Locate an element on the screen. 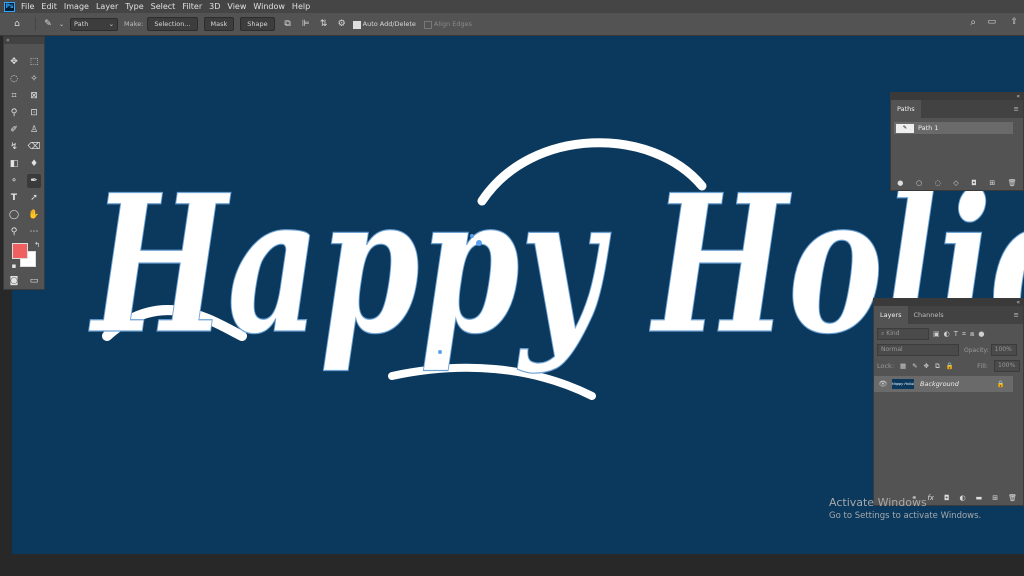 This screenshot has width=1024, height=576. menu-image: Image is located at coordinates (76, 6).